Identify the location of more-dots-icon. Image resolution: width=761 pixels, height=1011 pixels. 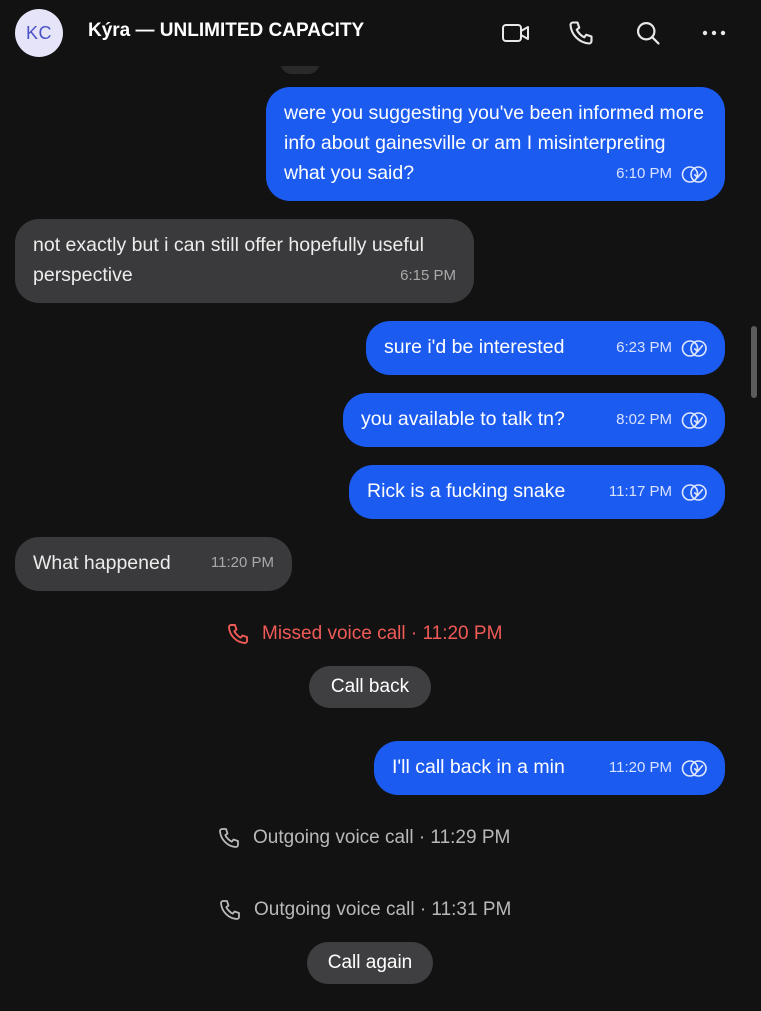
(714, 33).